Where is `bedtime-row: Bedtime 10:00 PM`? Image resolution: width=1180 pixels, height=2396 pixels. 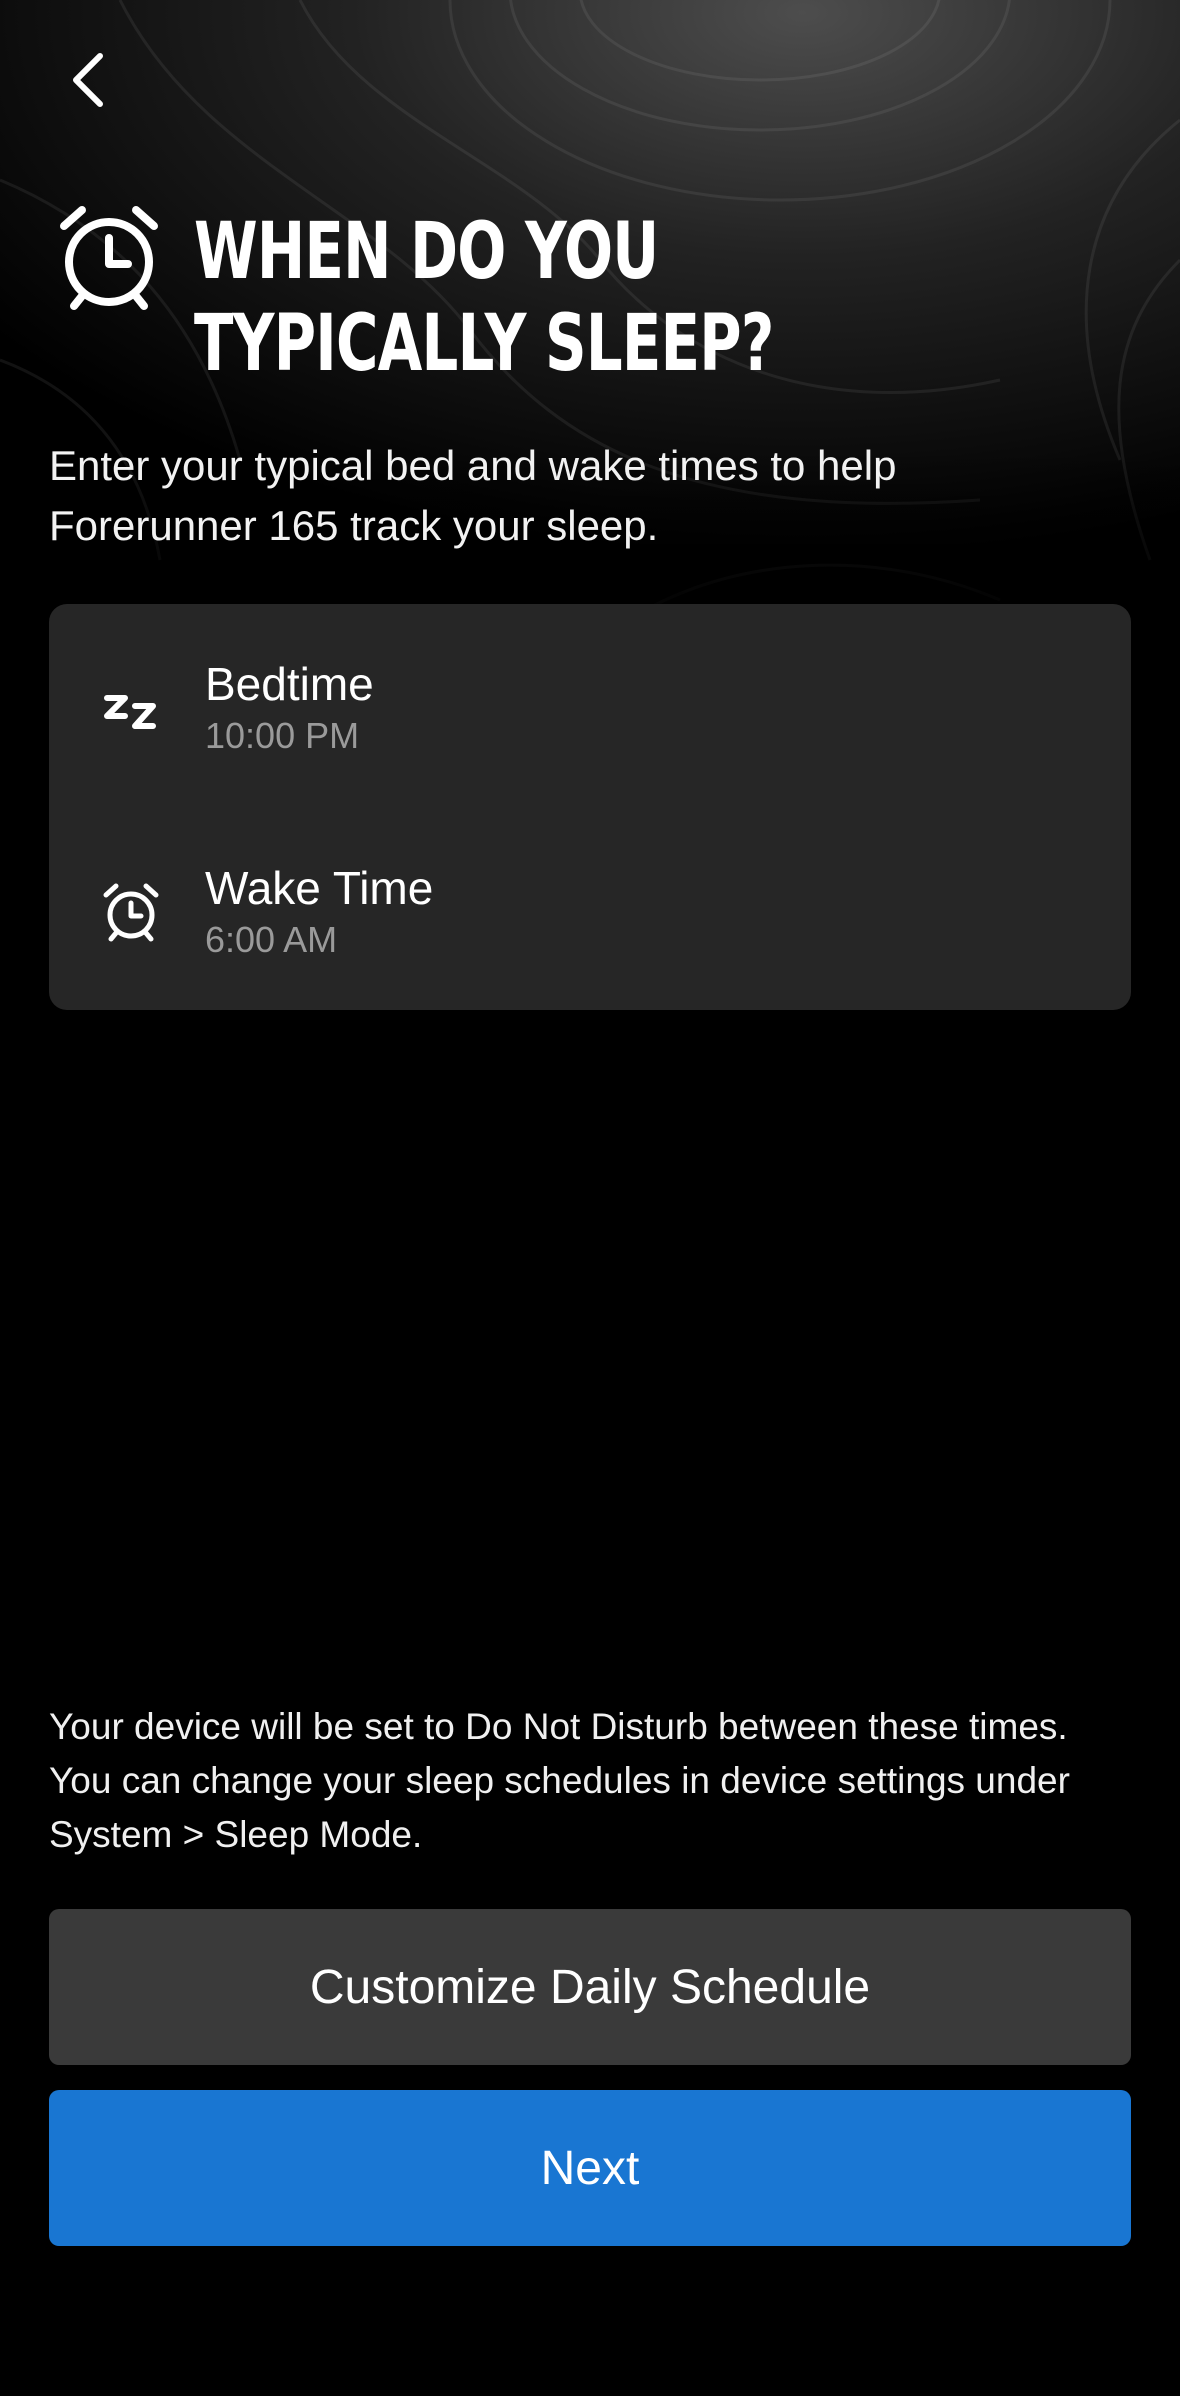 bedtime-row: Bedtime 10:00 PM is located at coordinates (590, 736).